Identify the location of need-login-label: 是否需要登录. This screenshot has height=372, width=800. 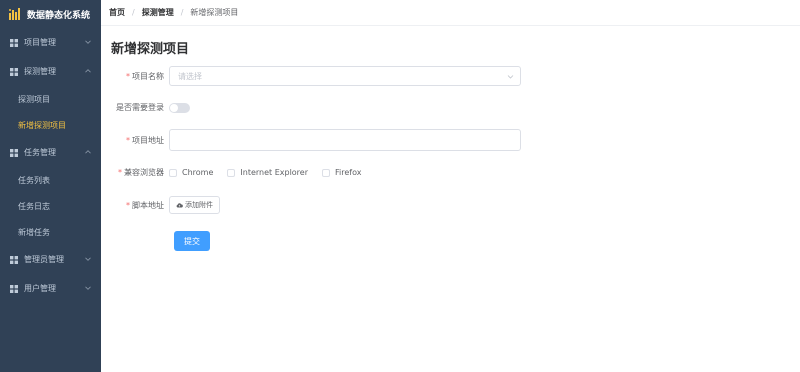
(140, 107).